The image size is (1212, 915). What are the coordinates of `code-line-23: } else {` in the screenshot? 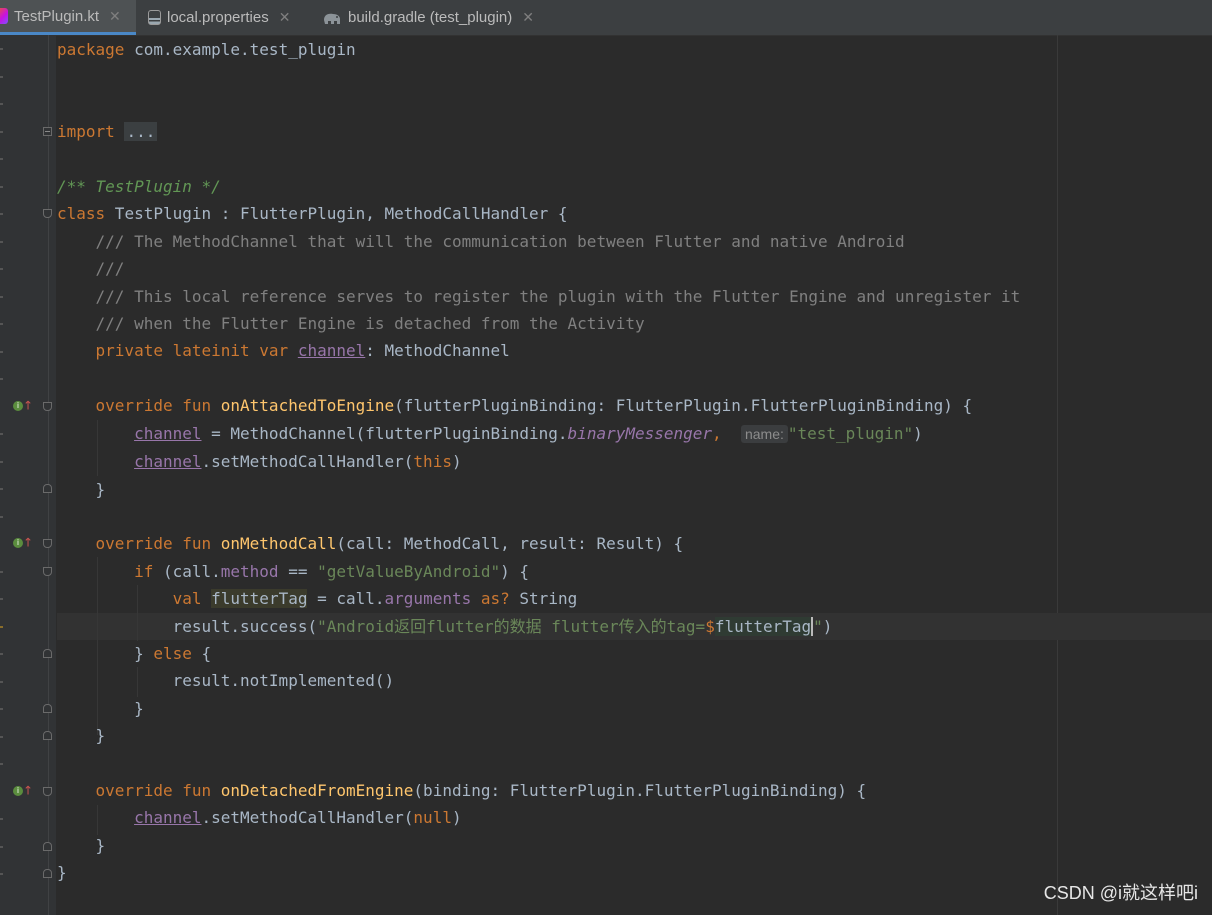 It's located at (173, 653).